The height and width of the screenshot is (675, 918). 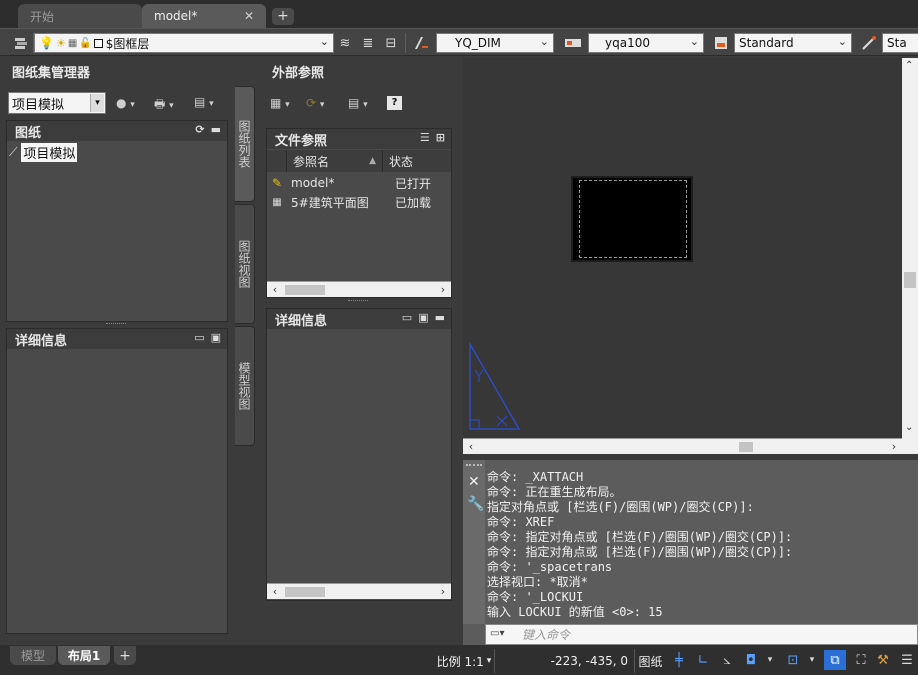 I want to click on tab-start: 开始, so click(x=80, y=16).